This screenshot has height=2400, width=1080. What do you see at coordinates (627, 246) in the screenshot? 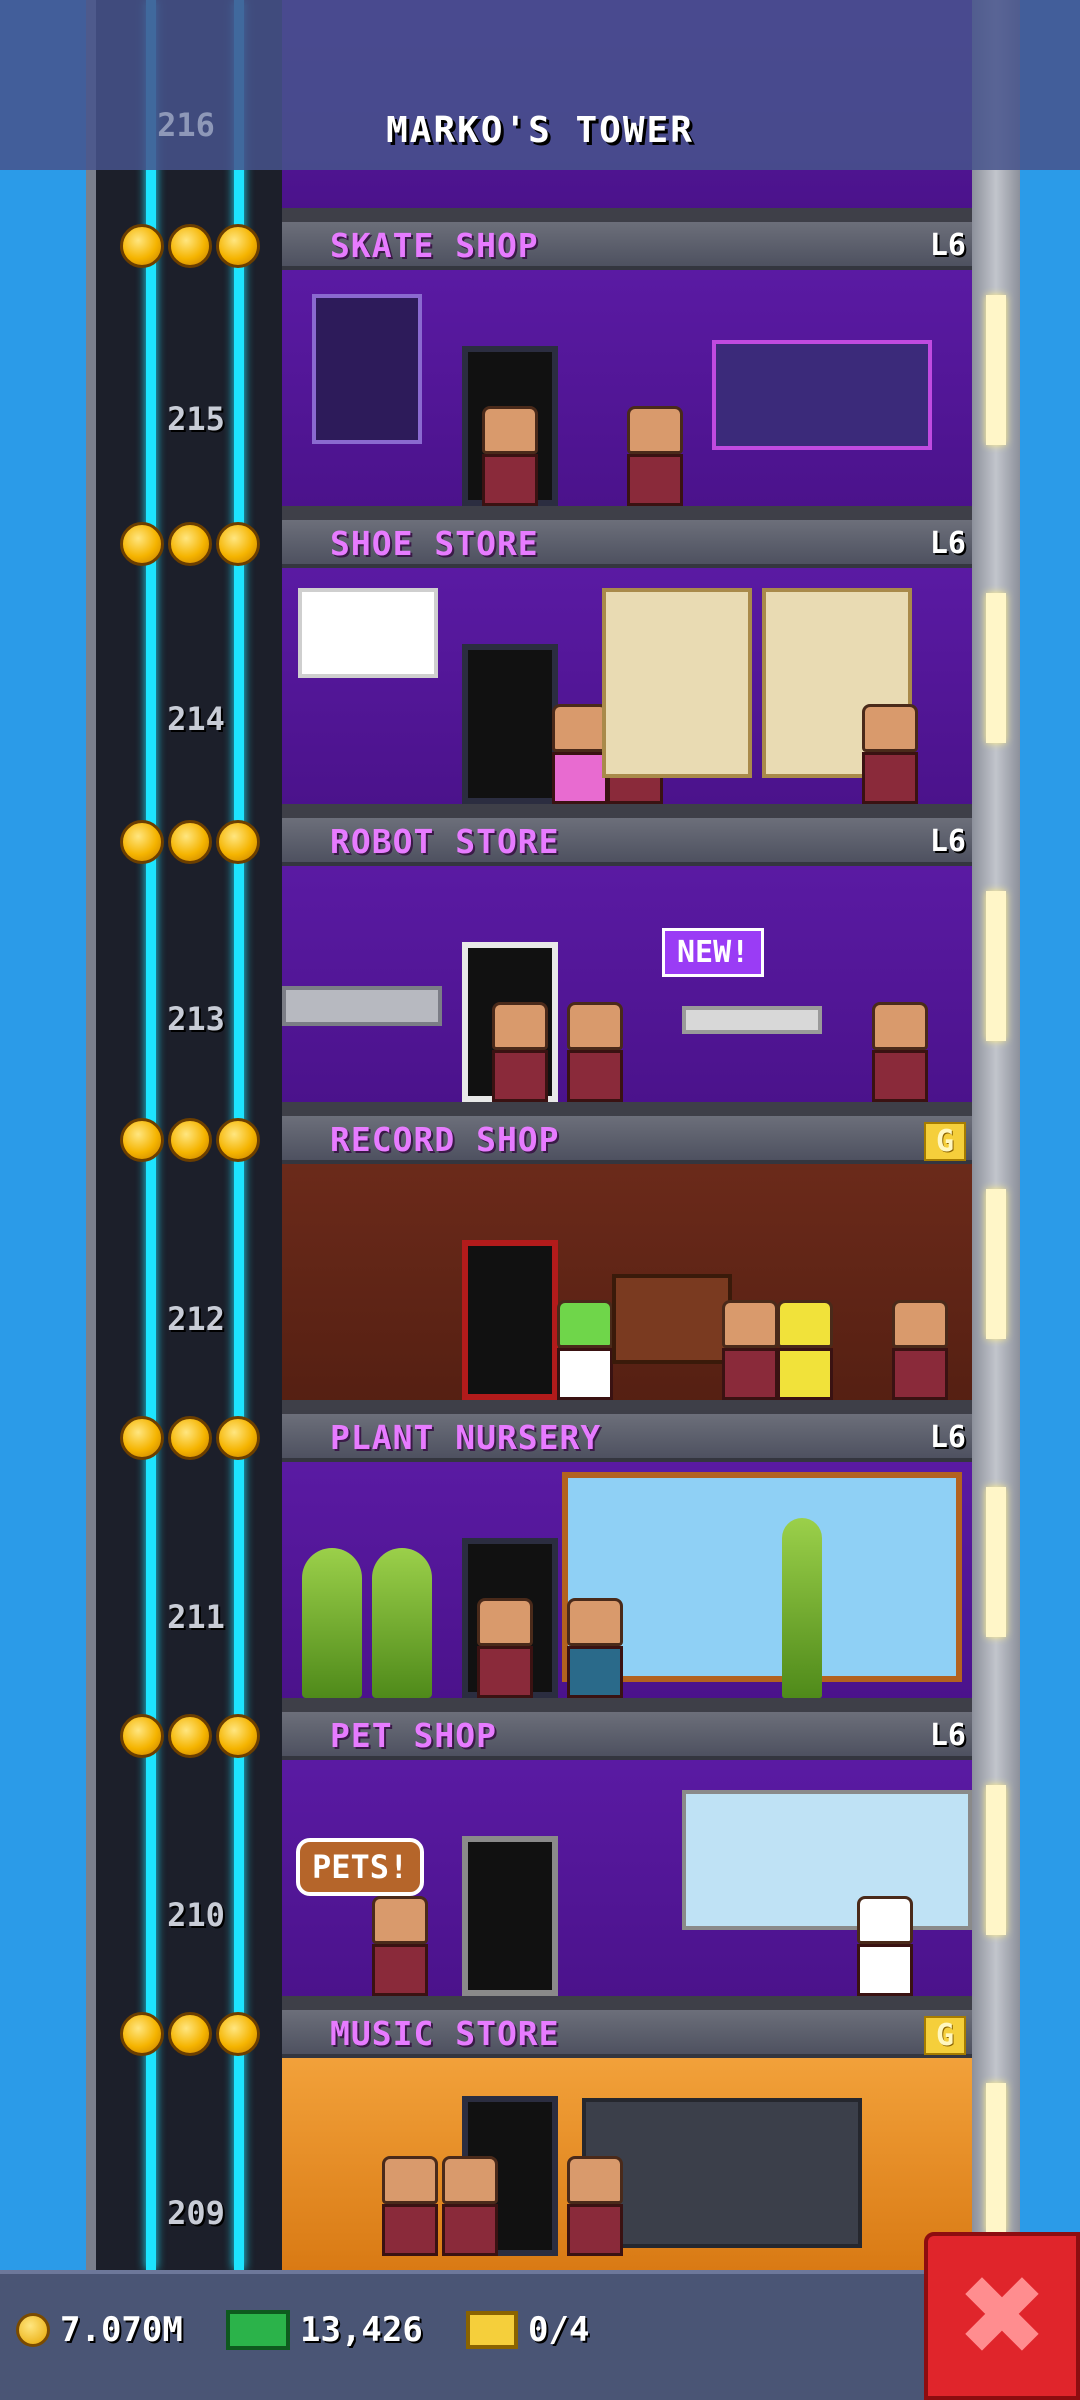
I see `floor-label-bar: SKATE SHOP L6` at bounding box center [627, 246].